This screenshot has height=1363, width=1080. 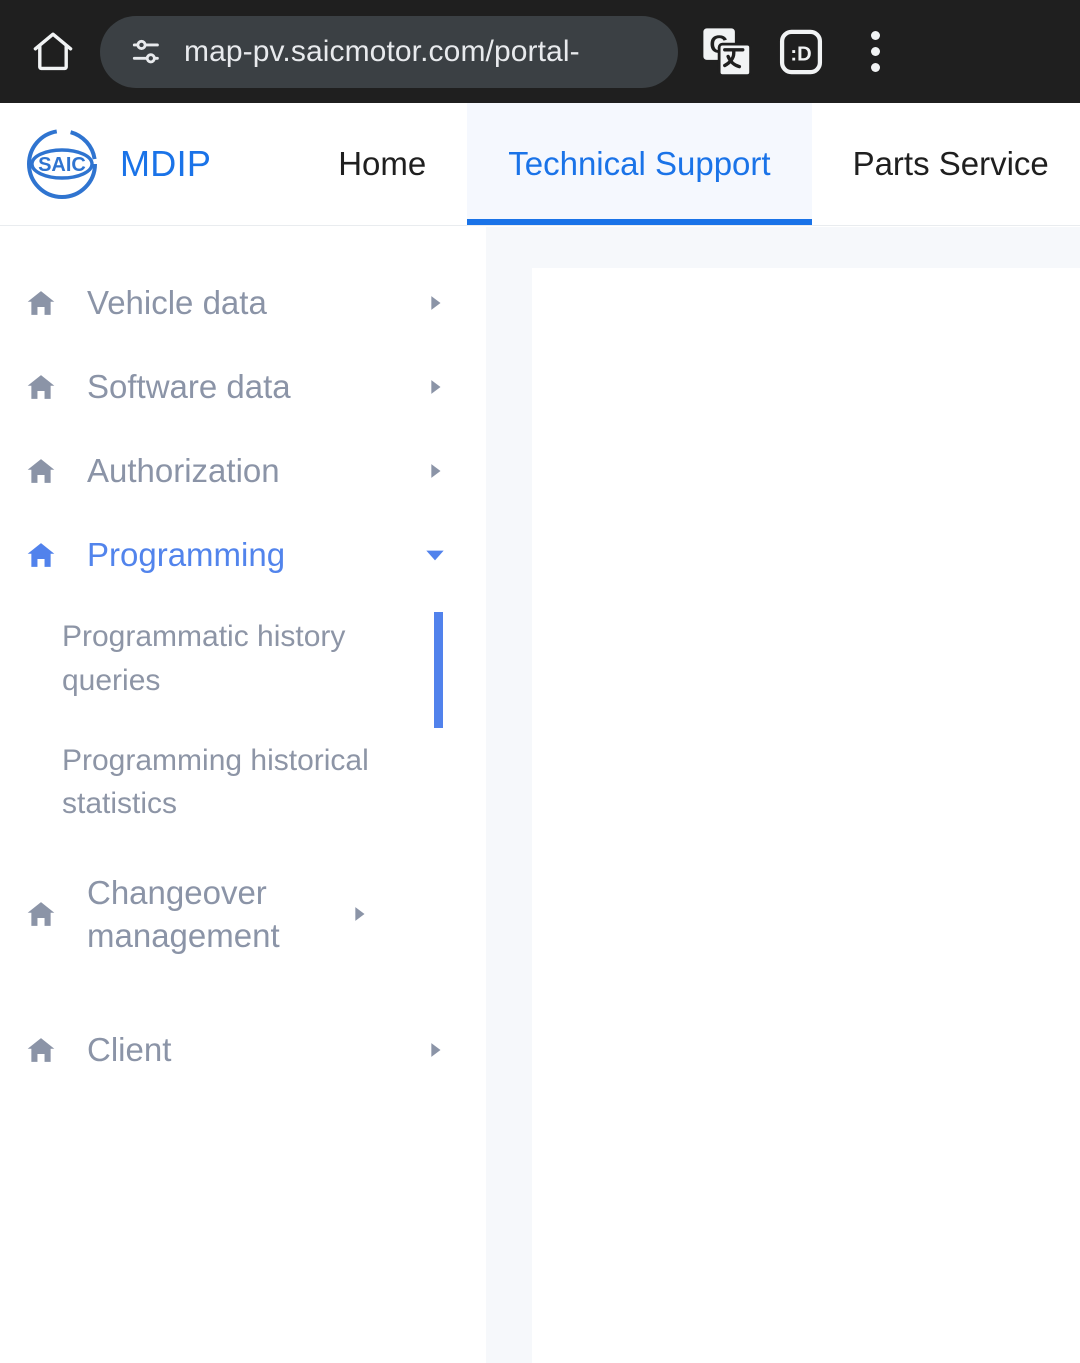 I want to click on nav-tab-technical-support: Technical Support, so click(x=639, y=164).